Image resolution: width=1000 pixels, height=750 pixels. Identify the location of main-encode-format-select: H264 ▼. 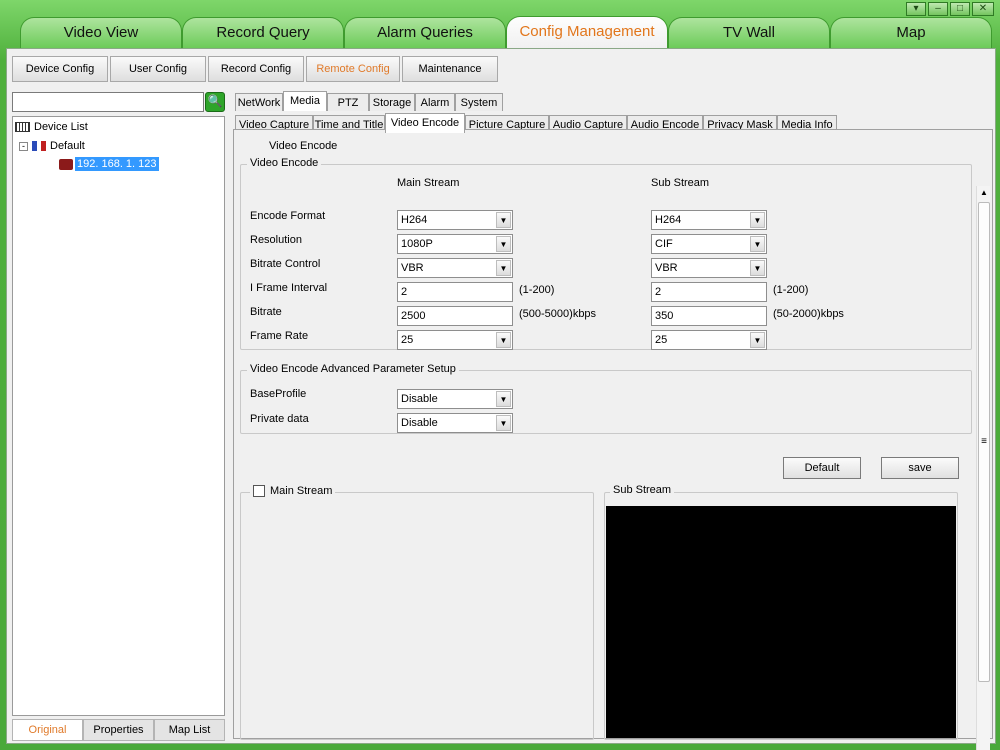
(455, 220).